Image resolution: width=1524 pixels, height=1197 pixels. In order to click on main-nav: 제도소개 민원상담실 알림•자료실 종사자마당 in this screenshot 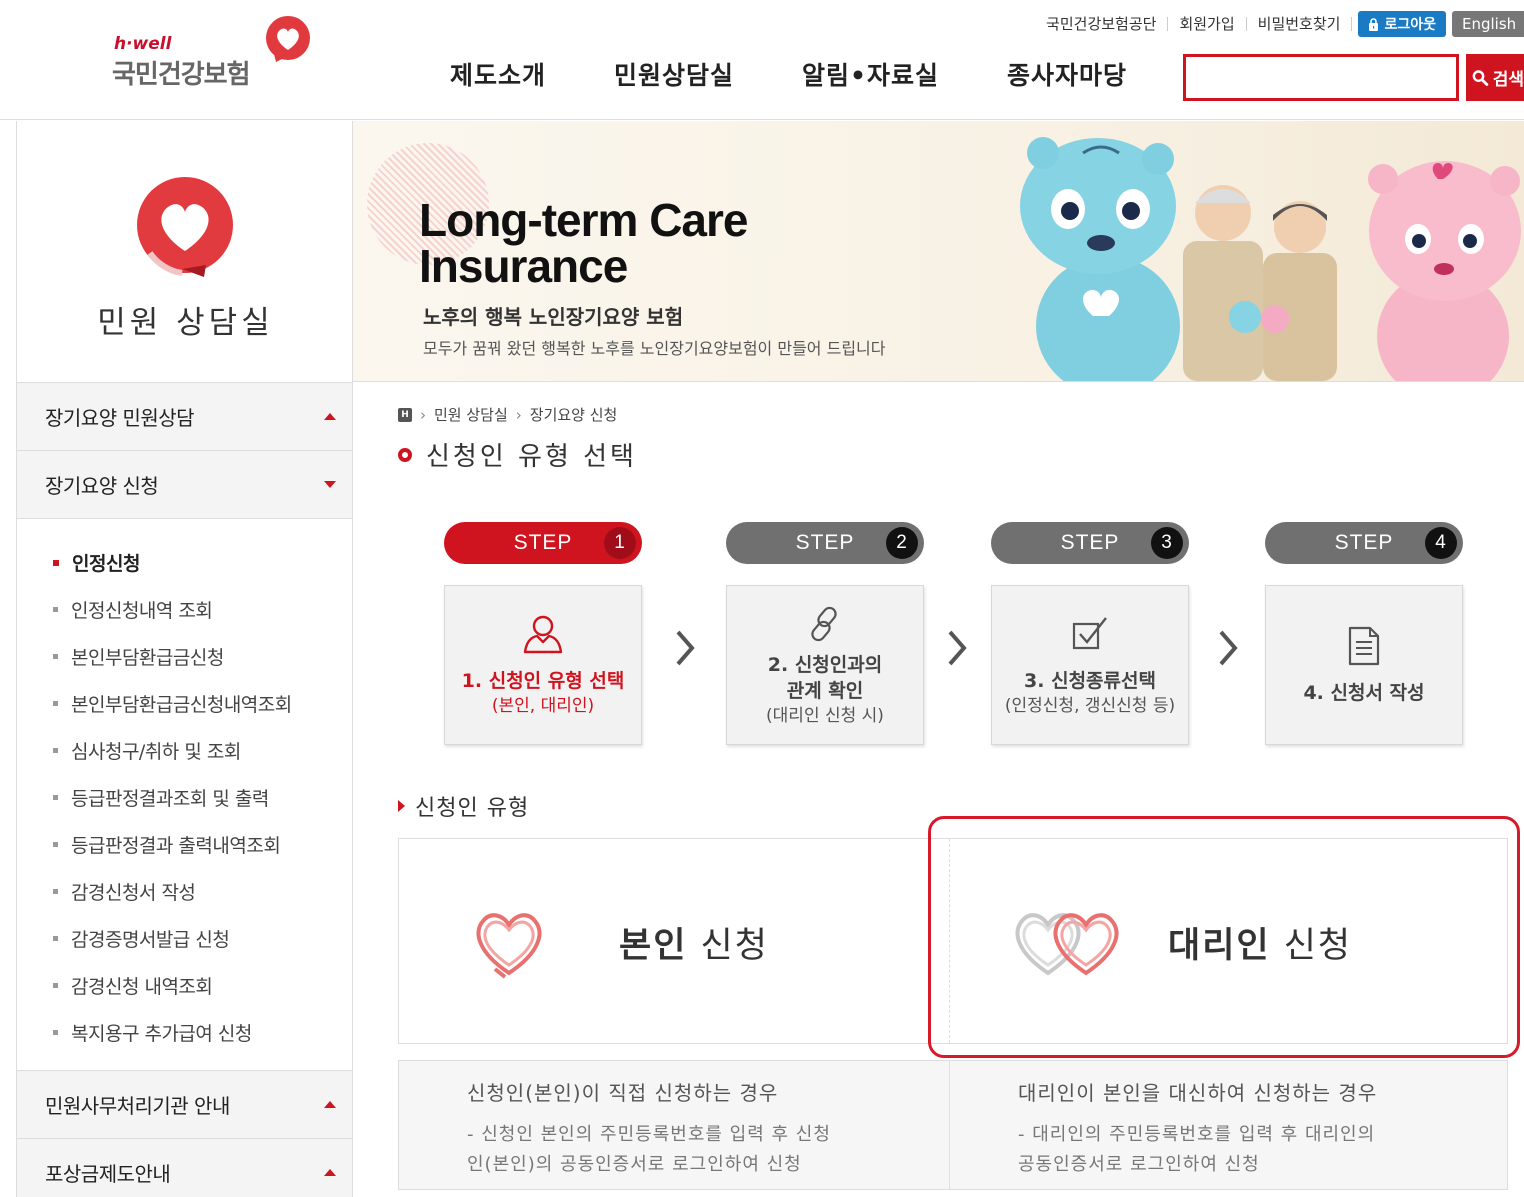, I will do `click(822, 74)`.